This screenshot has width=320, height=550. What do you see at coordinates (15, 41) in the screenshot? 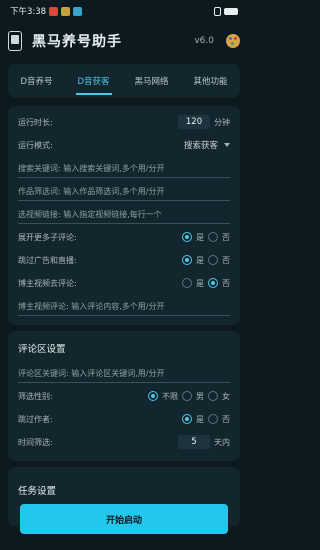
I see `phone-icon` at bounding box center [15, 41].